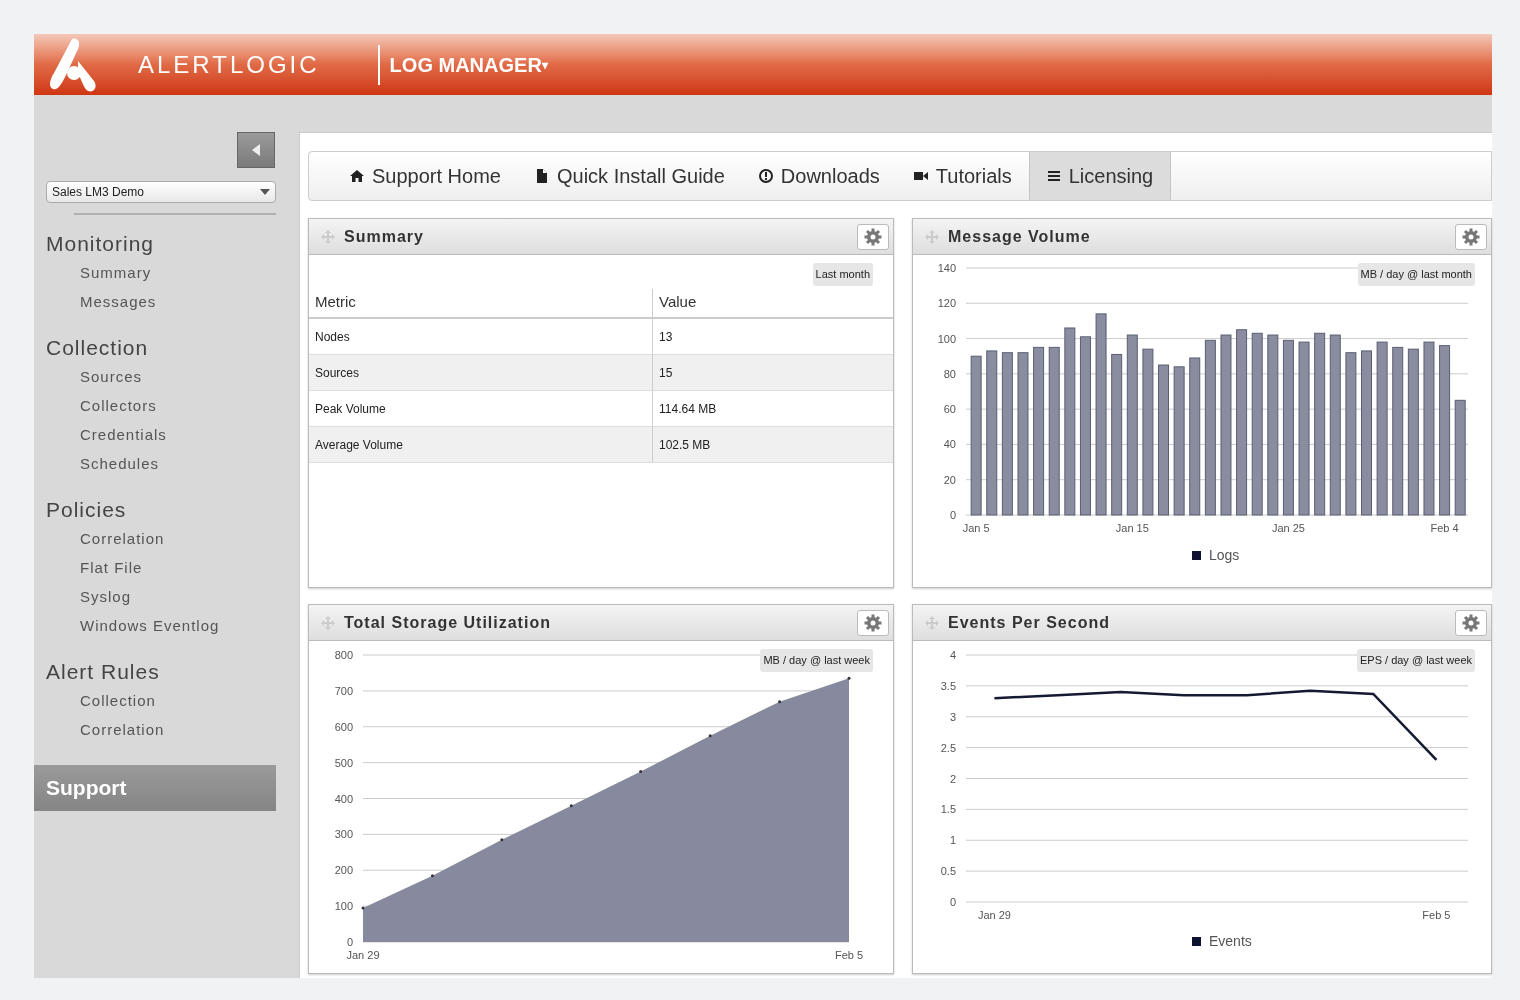 The width and height of the screenshot is (1520, 1000). What do you see at coordinates (256, 150) in the screenshot?
I see `collapse-button` at bounding box center [256, 150].